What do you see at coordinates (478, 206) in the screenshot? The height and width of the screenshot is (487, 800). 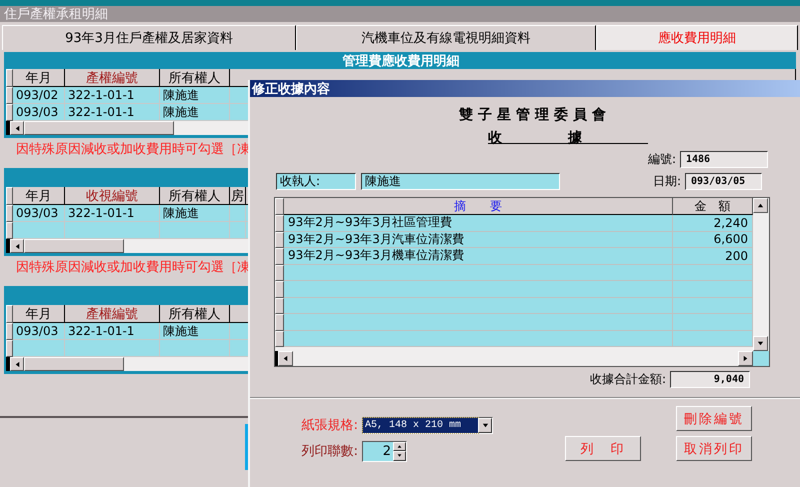 I see `column-header: 摘 要` at bounding box center [478, 206].